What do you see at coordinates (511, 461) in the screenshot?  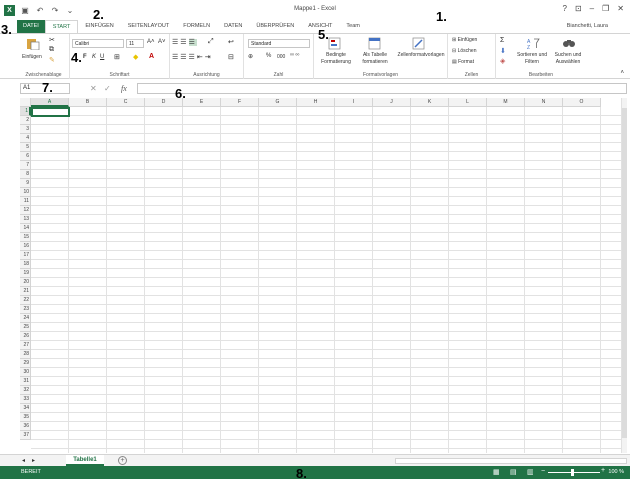 I see `horizontal-scrollbar` at bounding box center [511, 461].